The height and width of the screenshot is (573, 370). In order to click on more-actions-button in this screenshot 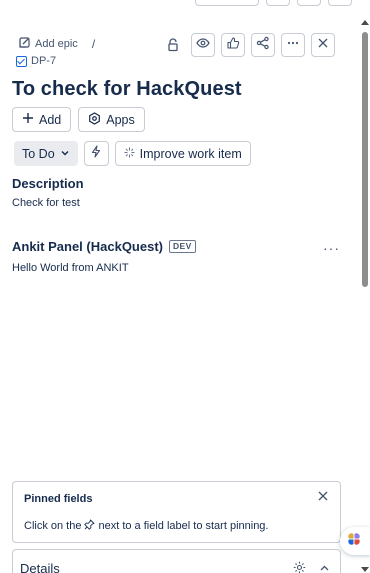, I will do `click(293, 45)`.